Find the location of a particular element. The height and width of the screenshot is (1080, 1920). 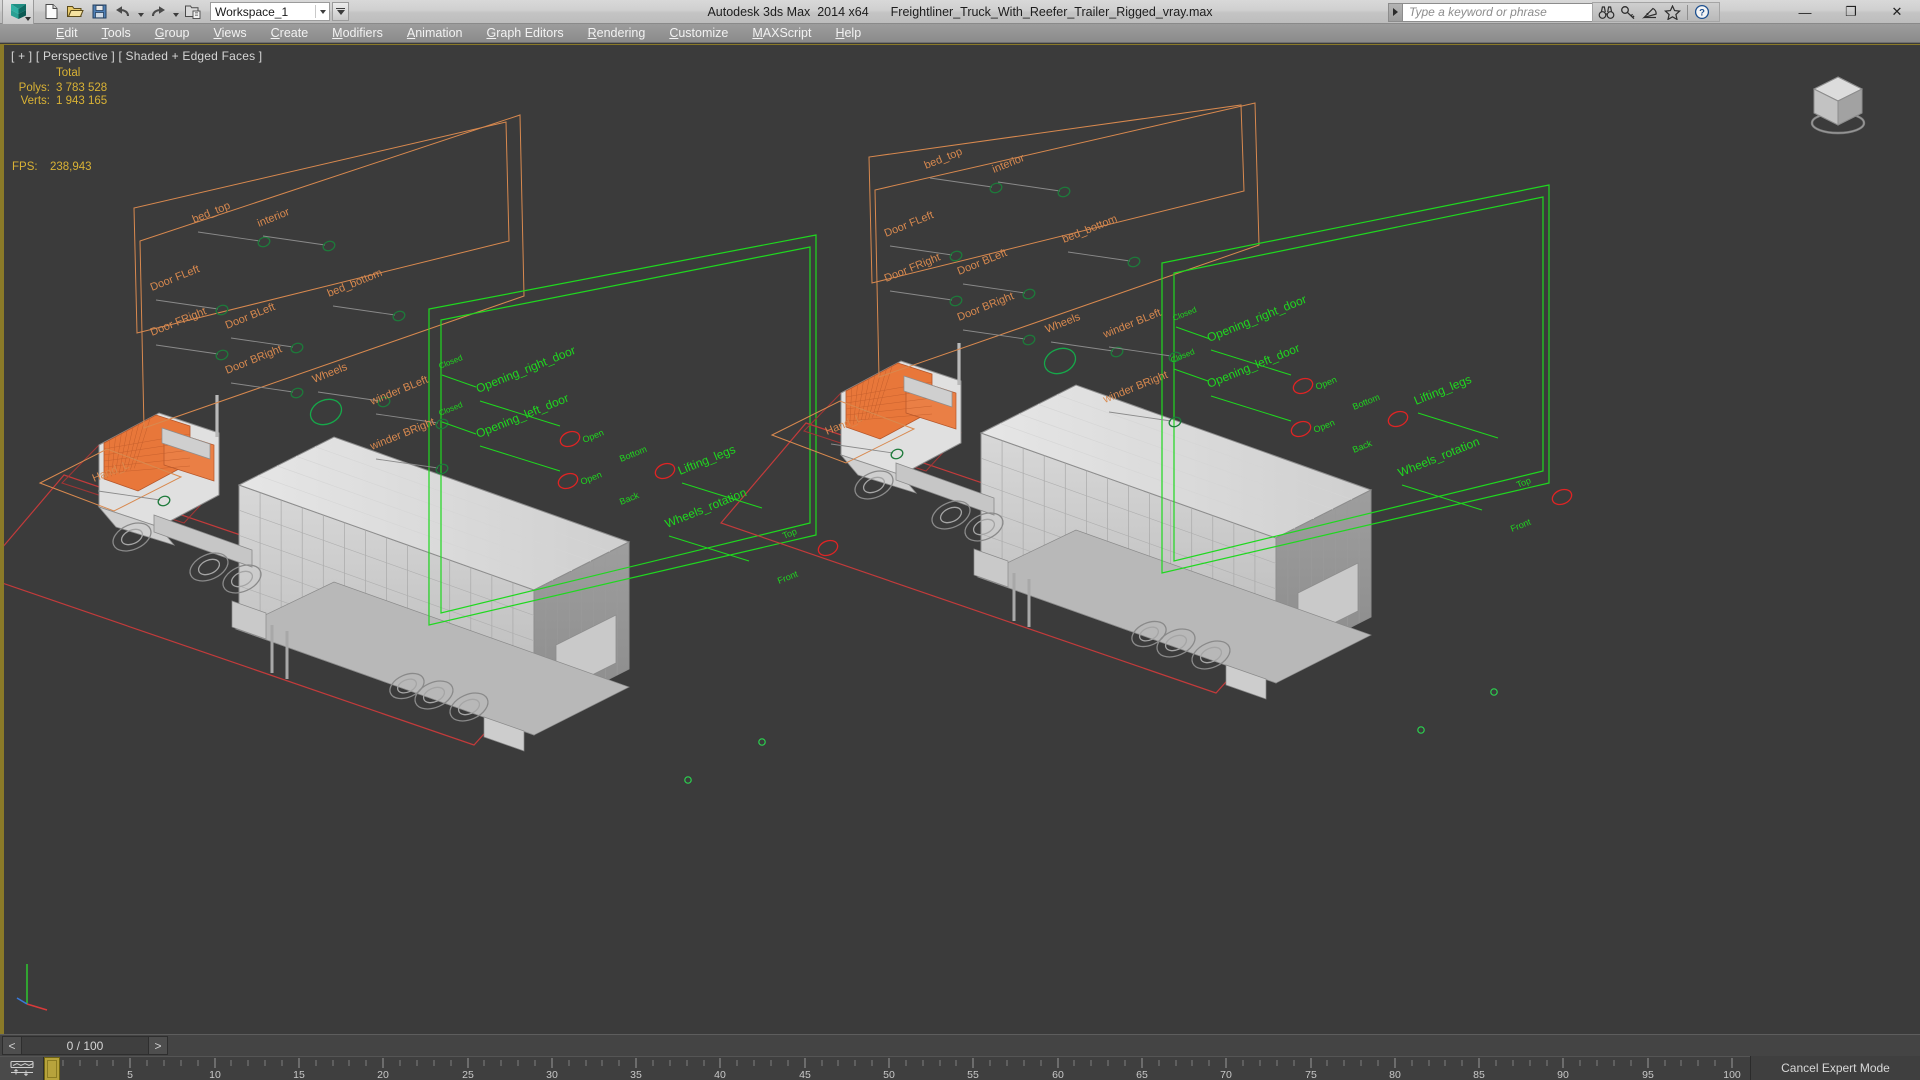

search-binoculars-icon is located at coordinates (1606, 12).